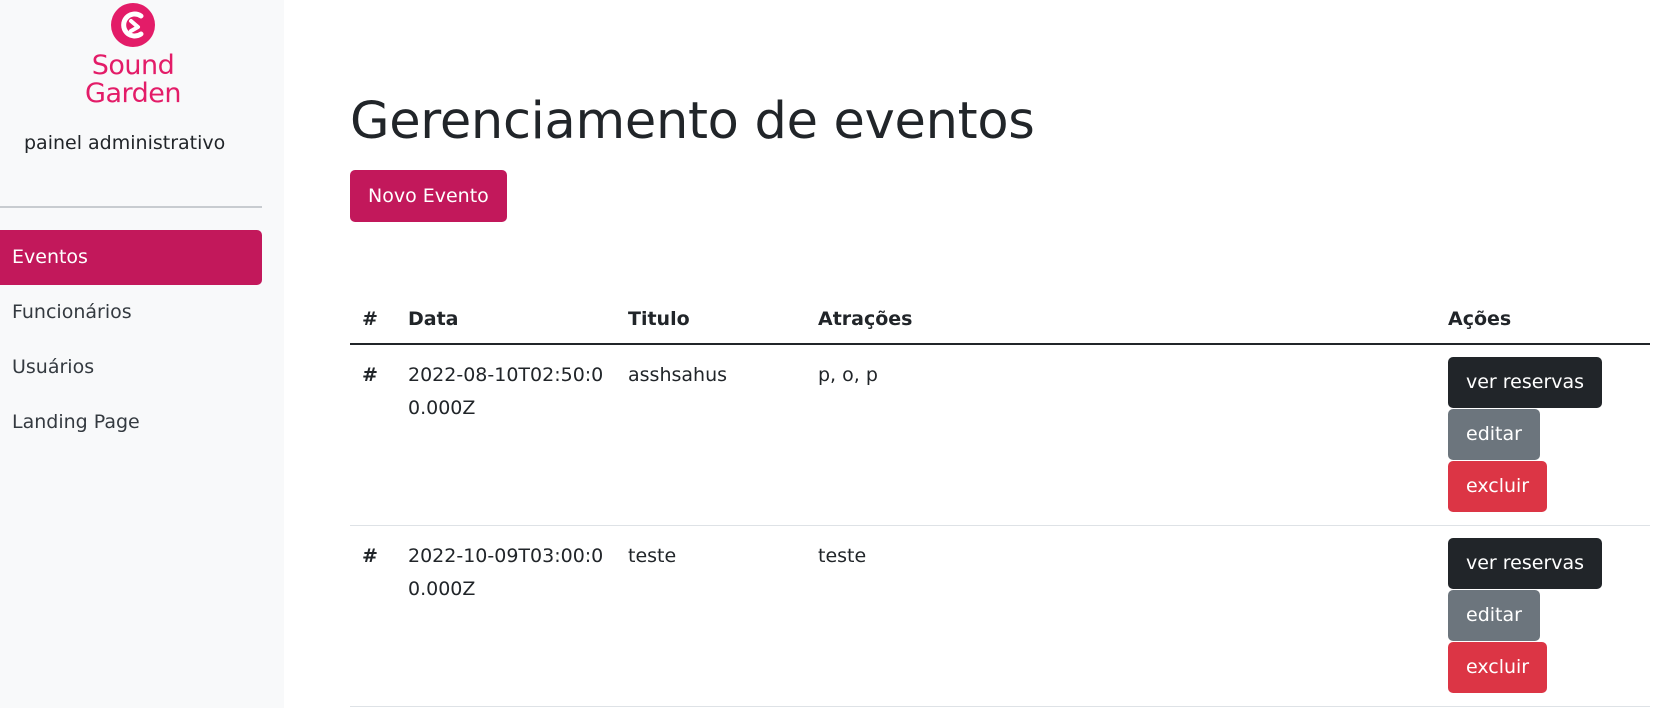 The width and height of the screenshot is (1660, 708). What do you see at coordinates (133, 25) in the screenshot?
I see `sound-garden-logo-icon` at bounding box center [133, 25].